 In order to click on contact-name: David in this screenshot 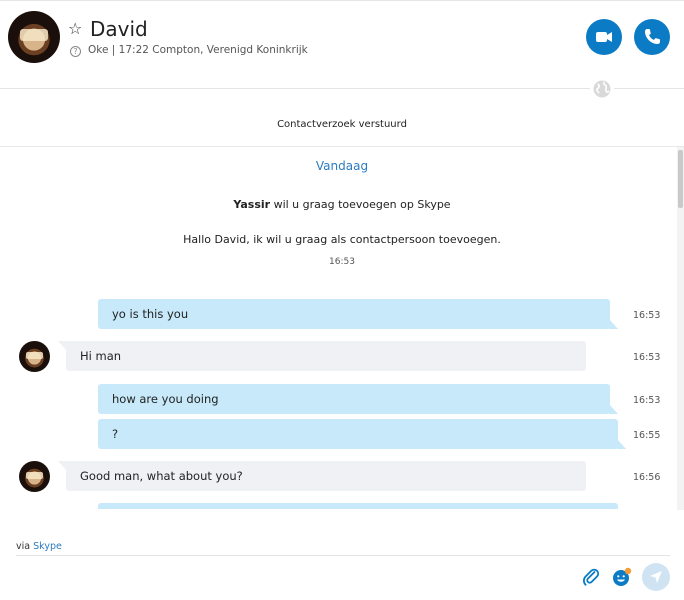, I will do `click(119, 29)`.